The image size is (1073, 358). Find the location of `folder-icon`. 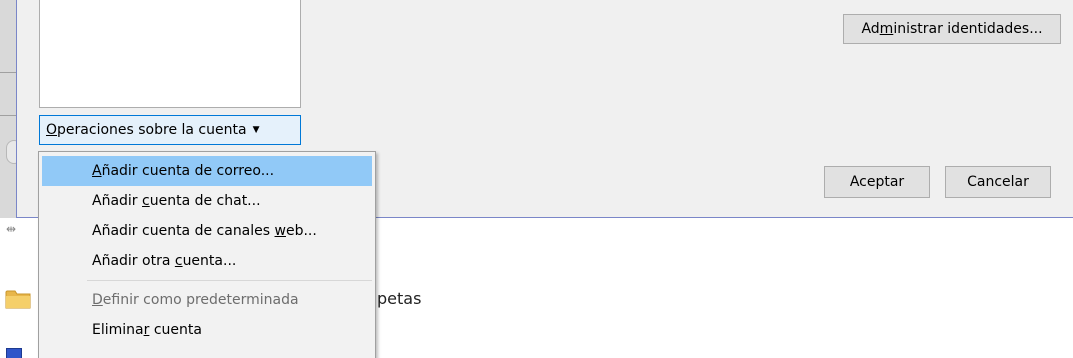

folder-icon is located at coordinates (18, 299).